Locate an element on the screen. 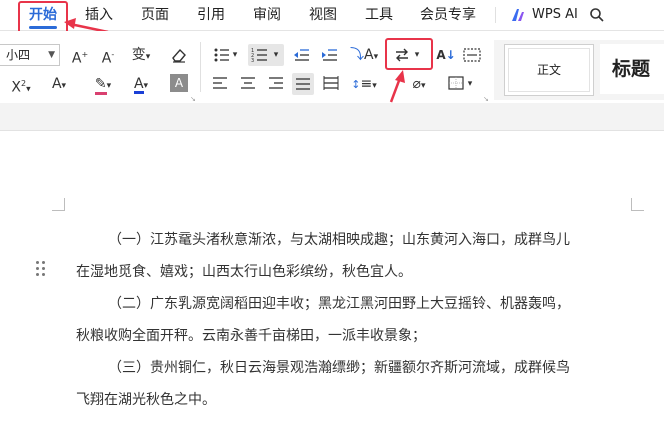 This screenshot has width=664, height=446. paragraph-line: （三）贵州铜仁，秋日云海景观浩瀚缥缈；新疆额尔齐斯河流域，成群候鸟 is located at coordinates (339, 368).